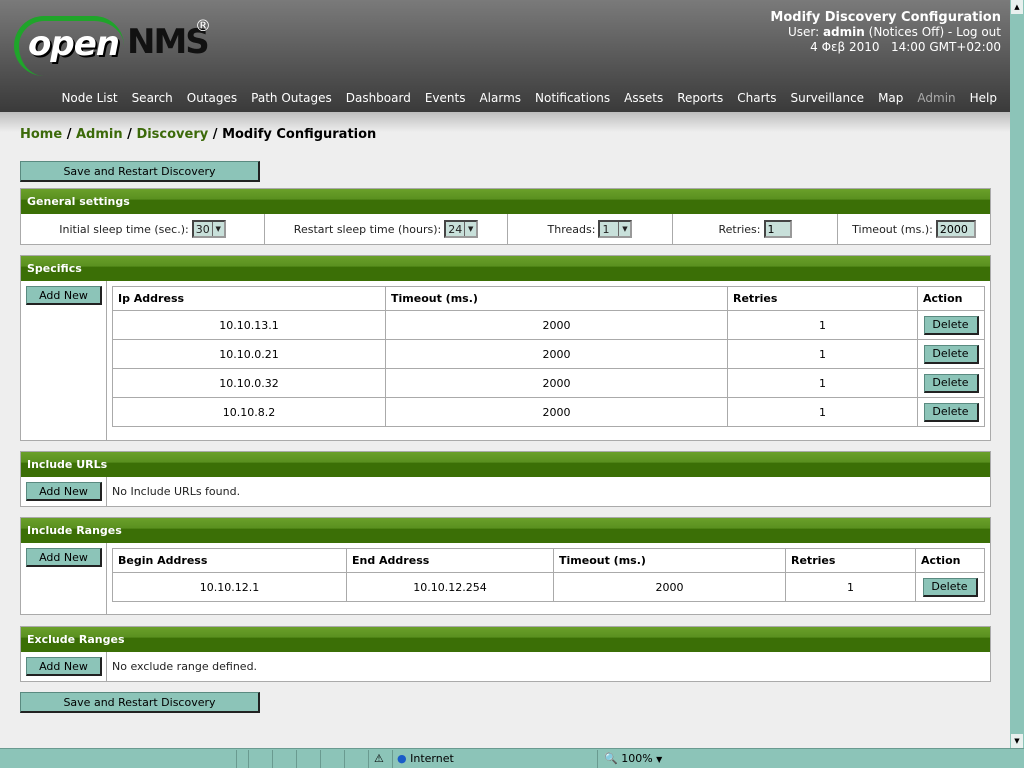 The image size is (1024, 768). I want to click on popup-blocked-icon: ⚠, so click(380, 758).